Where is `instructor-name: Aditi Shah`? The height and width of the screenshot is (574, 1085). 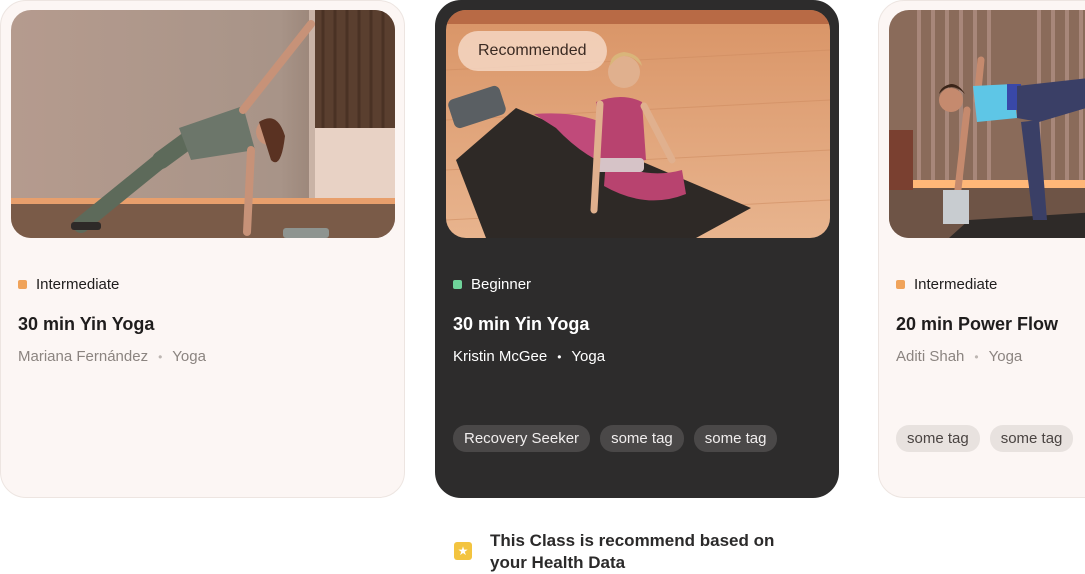 instructor-name: Aditi Shah is located at coordinates (930, 356).